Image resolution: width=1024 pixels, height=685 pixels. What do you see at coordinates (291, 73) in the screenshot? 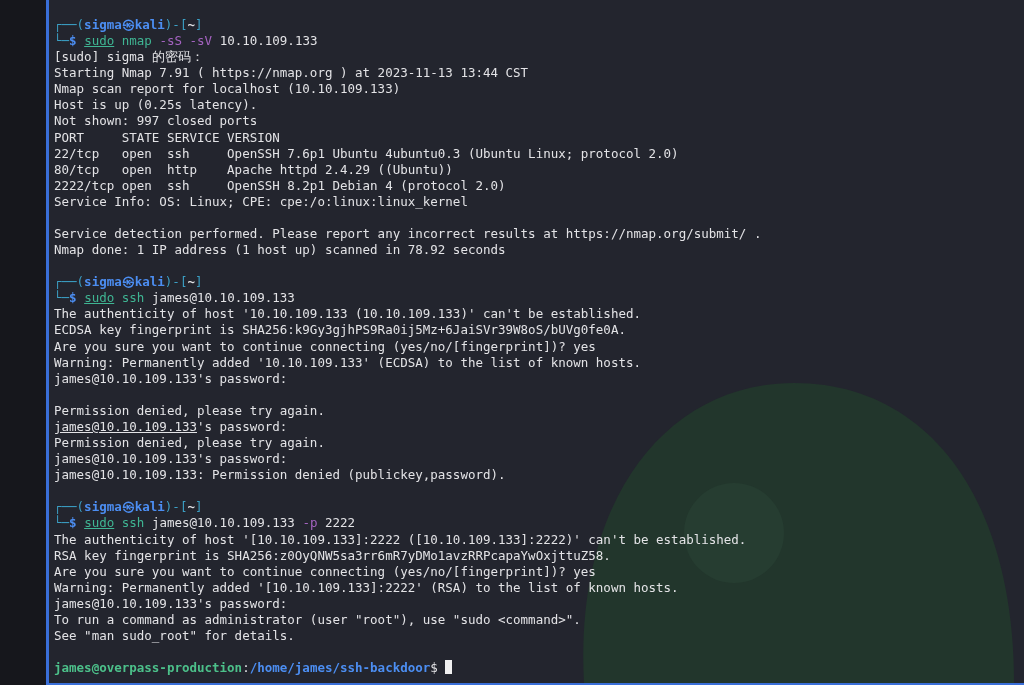
I see `output-line: Starting Nmap 7.91 ( https://nmap.org ) at 2023-11-13 13:44 CST` at bounding box center [291, 73].